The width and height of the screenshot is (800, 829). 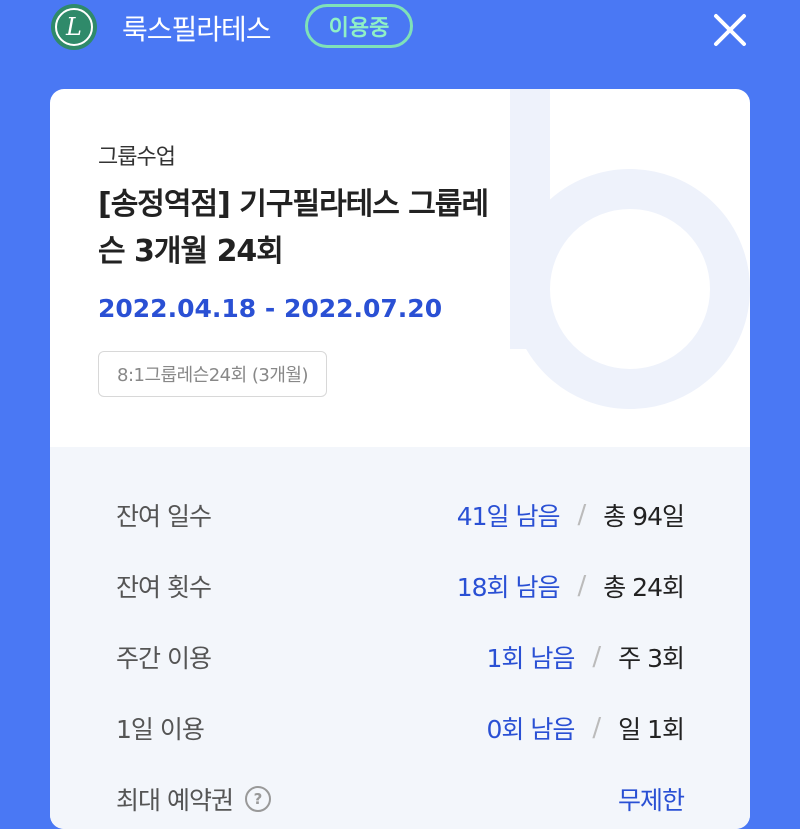 I want to click on stat-label: 잔여 횟수, so click(x=164, y=587).